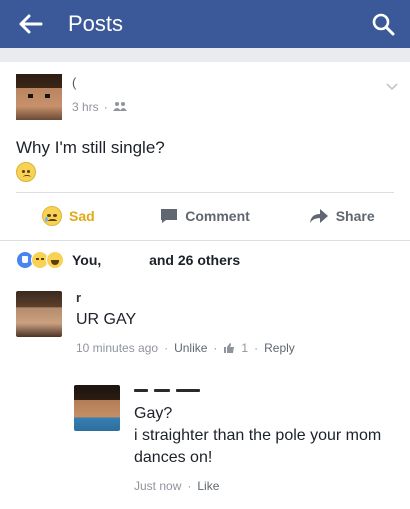 The width and height of the screenshot is (410, 509). I want to click on share-button: Share, so click(341, 216).